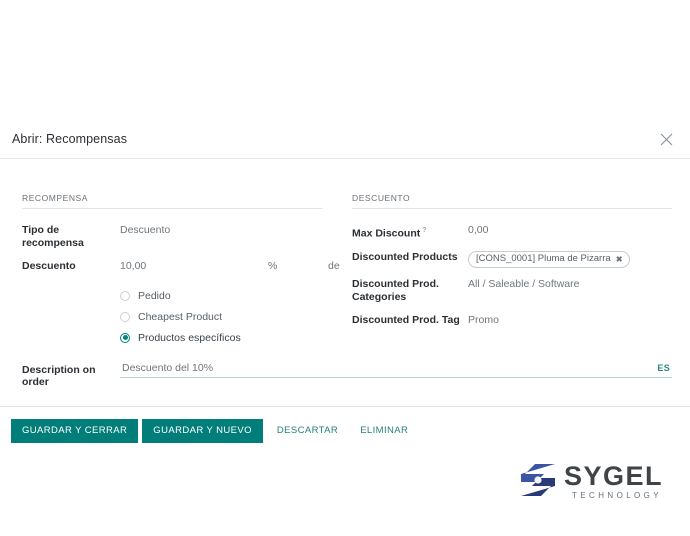  I want to click on description-value: Descuento del 10%, so click(168, 368).